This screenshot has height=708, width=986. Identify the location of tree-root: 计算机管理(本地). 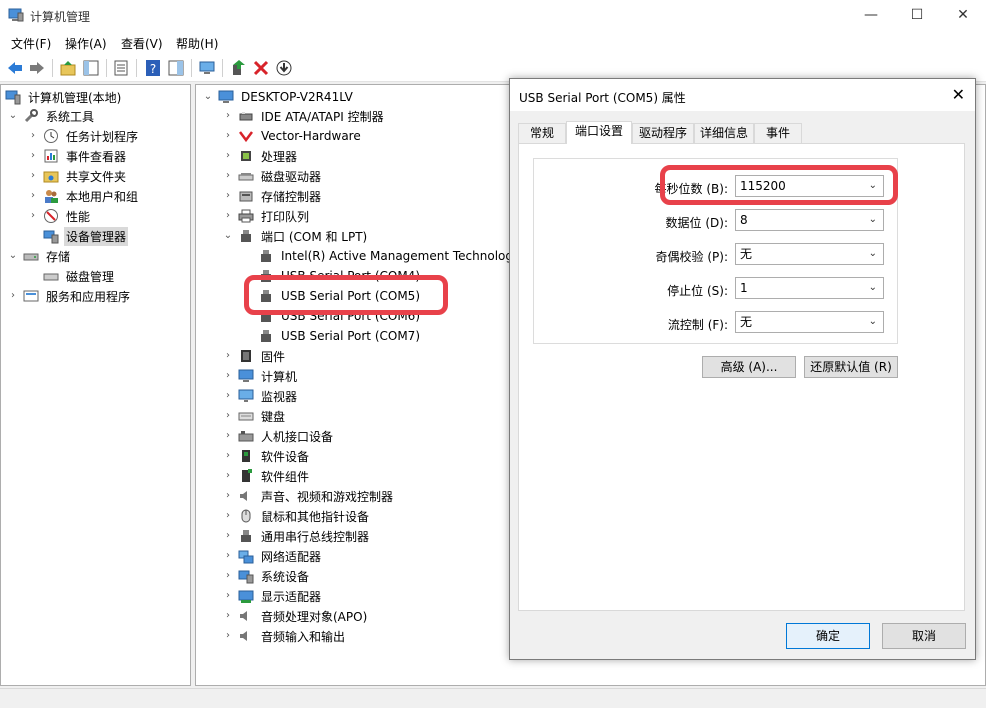
(64, 97).